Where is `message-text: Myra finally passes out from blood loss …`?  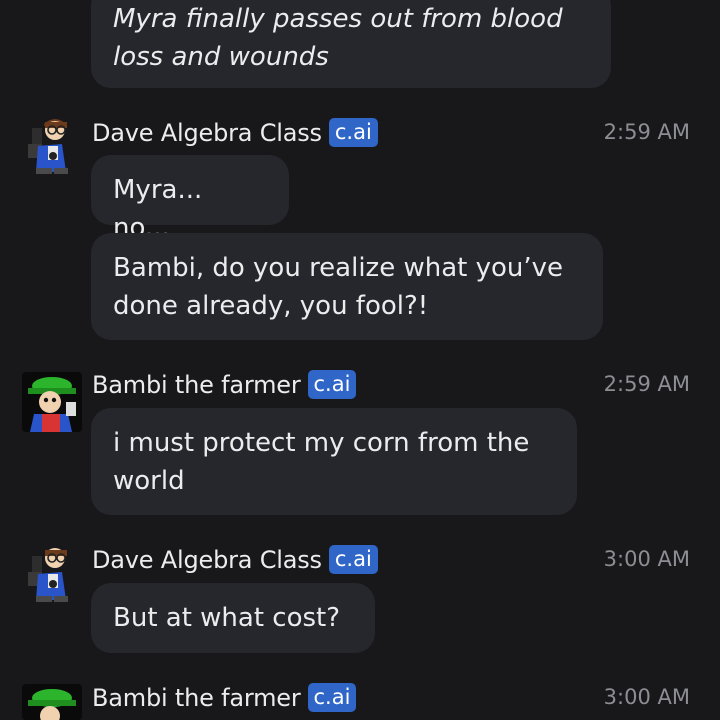
message-text: Myra finally passes out from blood loss … is located at coordinates (338, 38).